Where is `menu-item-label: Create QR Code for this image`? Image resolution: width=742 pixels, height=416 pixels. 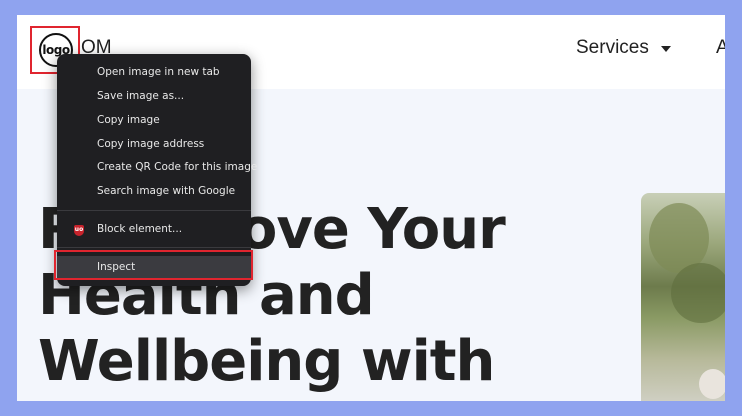 menu-item-label: Create QR Code for this image is located at coordinates (177, 167).